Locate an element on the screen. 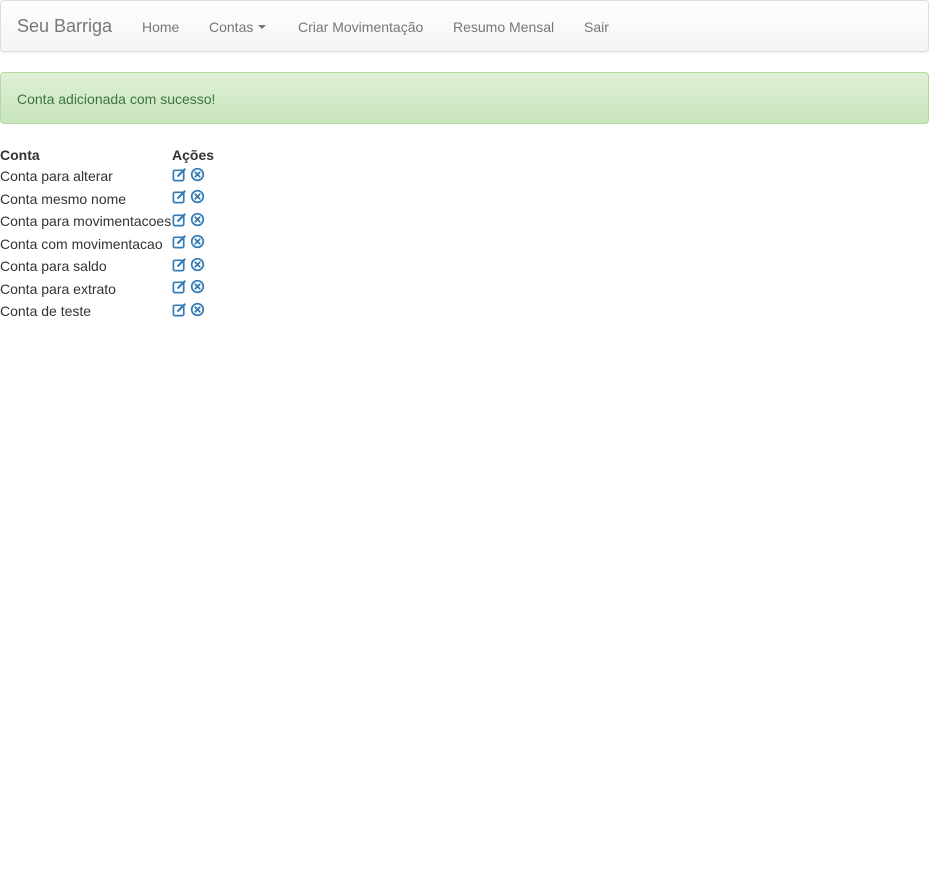 The image size is (929, 883). nav-contas-dropdown: Contas is located at coordinates (238, 27).